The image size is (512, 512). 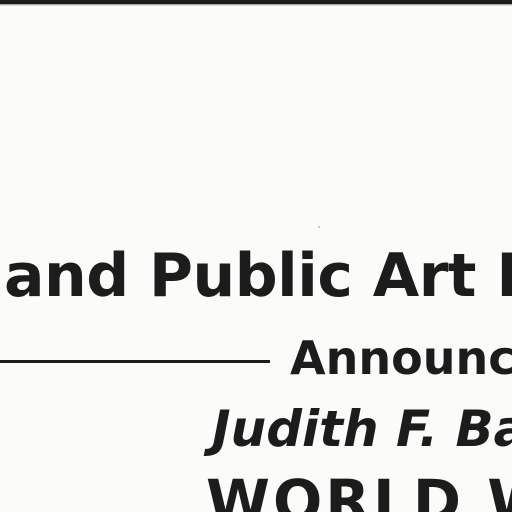 I want to click on title-line: and Public Art F, so click(x=258, y=276).